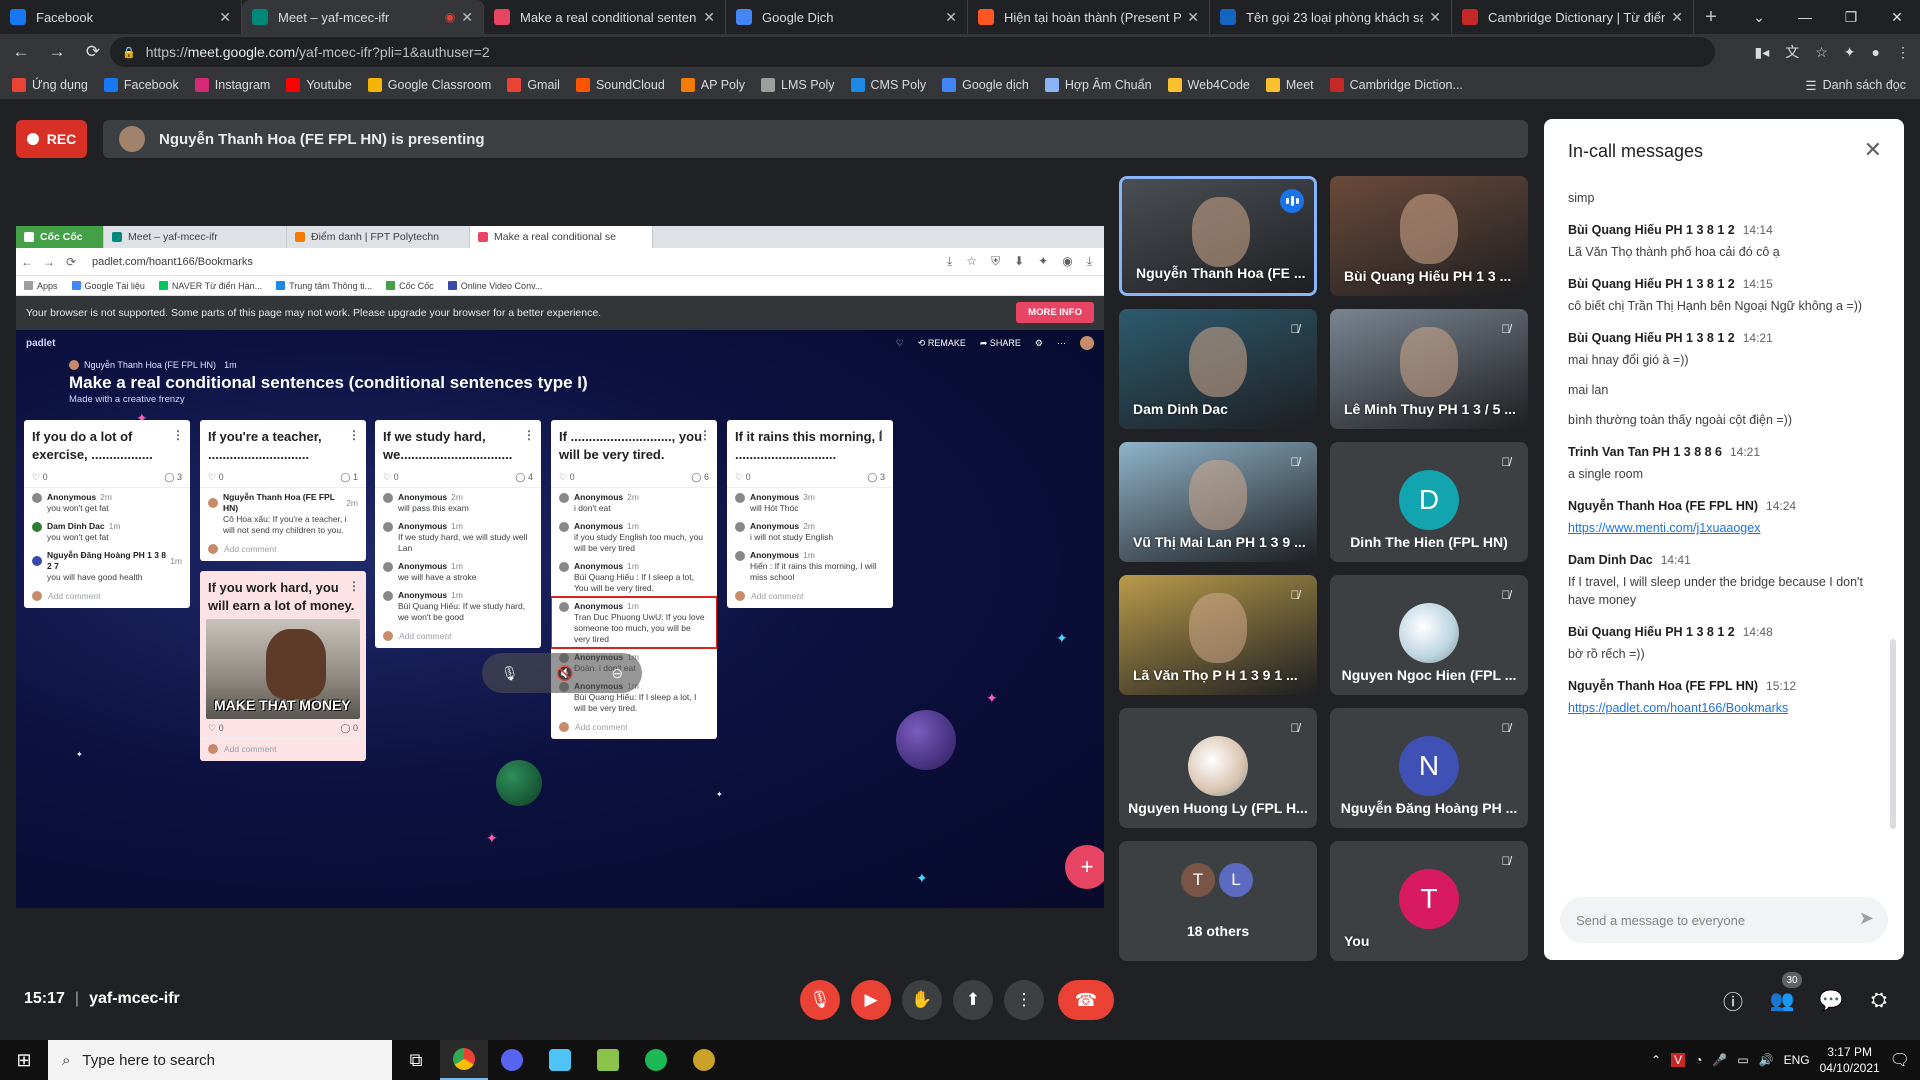  What do you see at coordinates (1876, 52) in the screenshot?
I see `profile-avatar: ●` at bounding box center [1876, 52].